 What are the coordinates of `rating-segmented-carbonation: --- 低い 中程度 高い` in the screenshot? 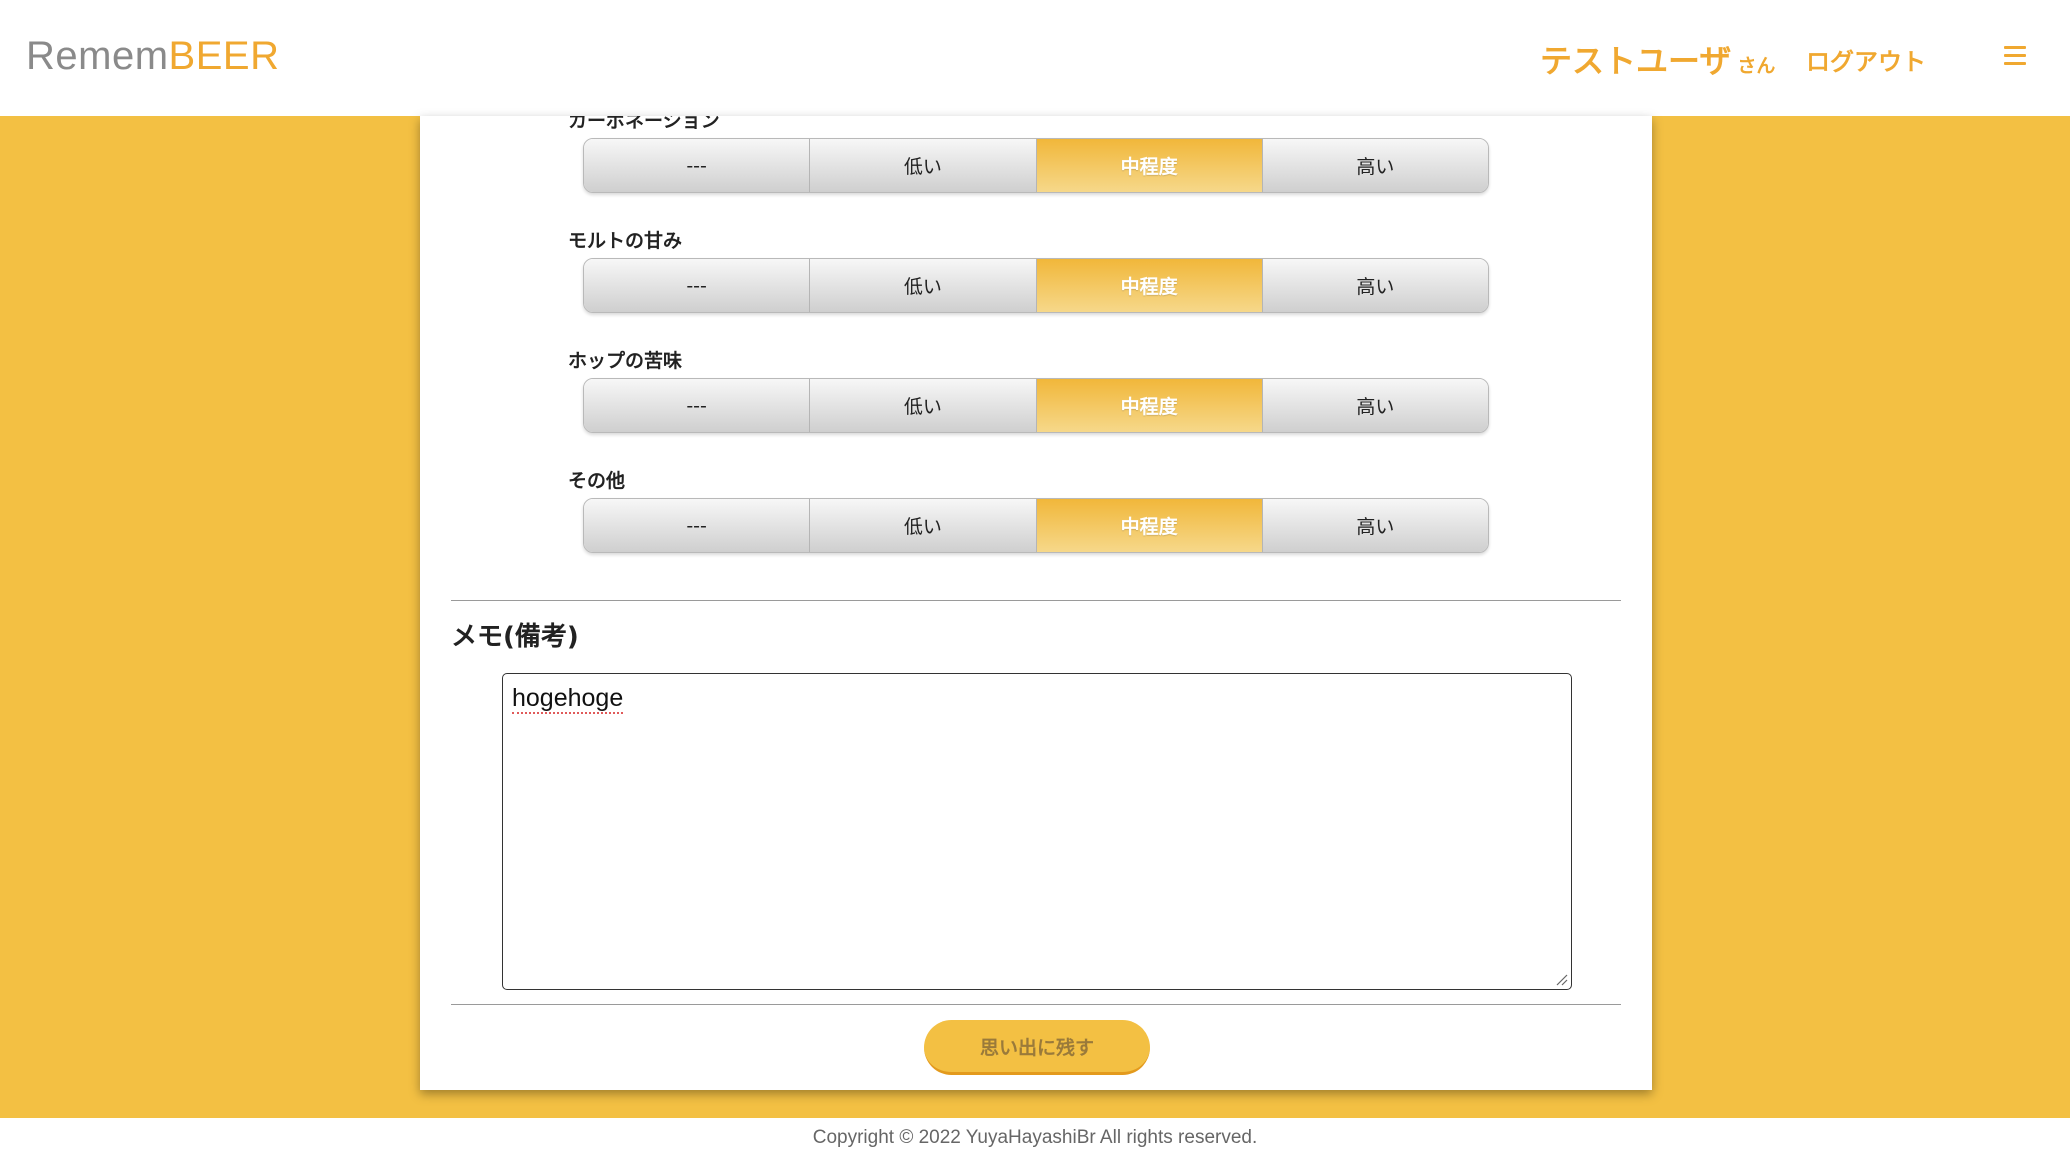 It's located at (1036, 165).